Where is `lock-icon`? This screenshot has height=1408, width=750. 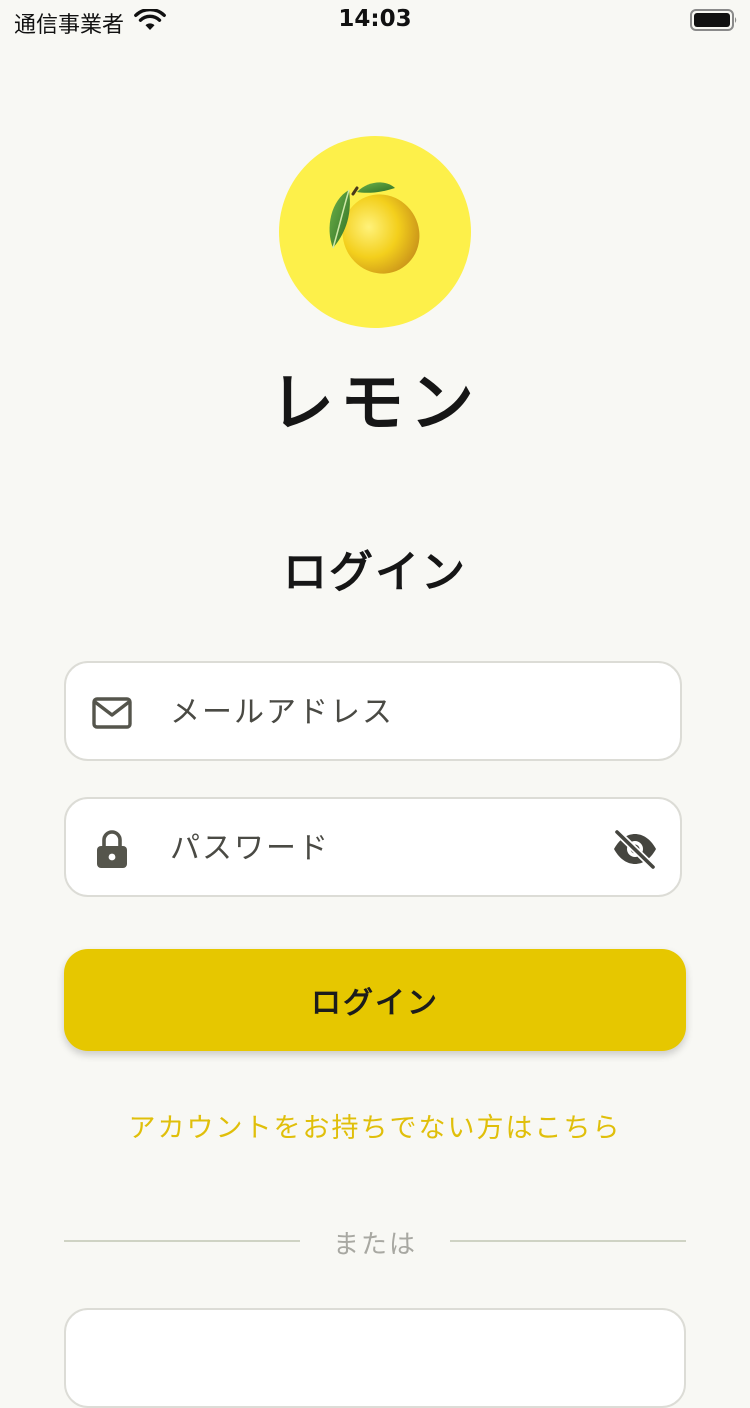
lock-icon is located at coordinates (112, 849).